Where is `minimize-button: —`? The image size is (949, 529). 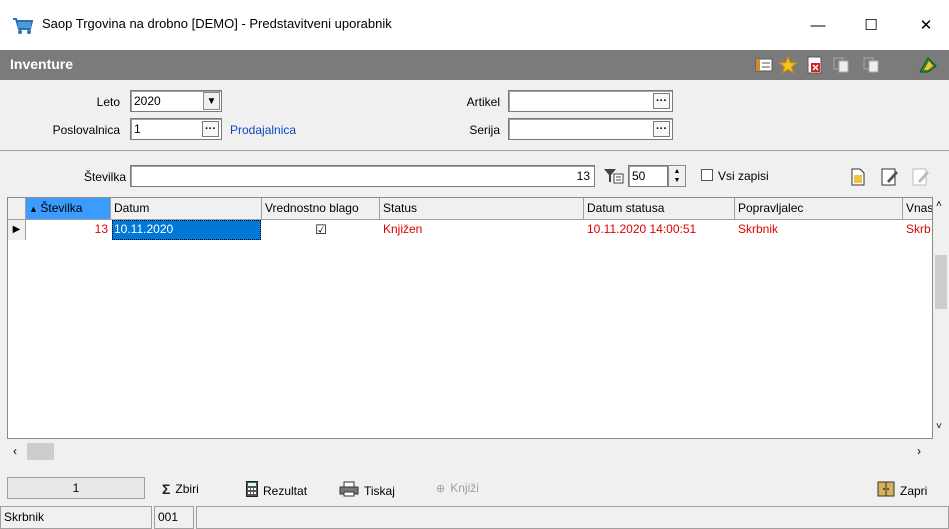
minimize-button: — is located at coordinates (818, 25).